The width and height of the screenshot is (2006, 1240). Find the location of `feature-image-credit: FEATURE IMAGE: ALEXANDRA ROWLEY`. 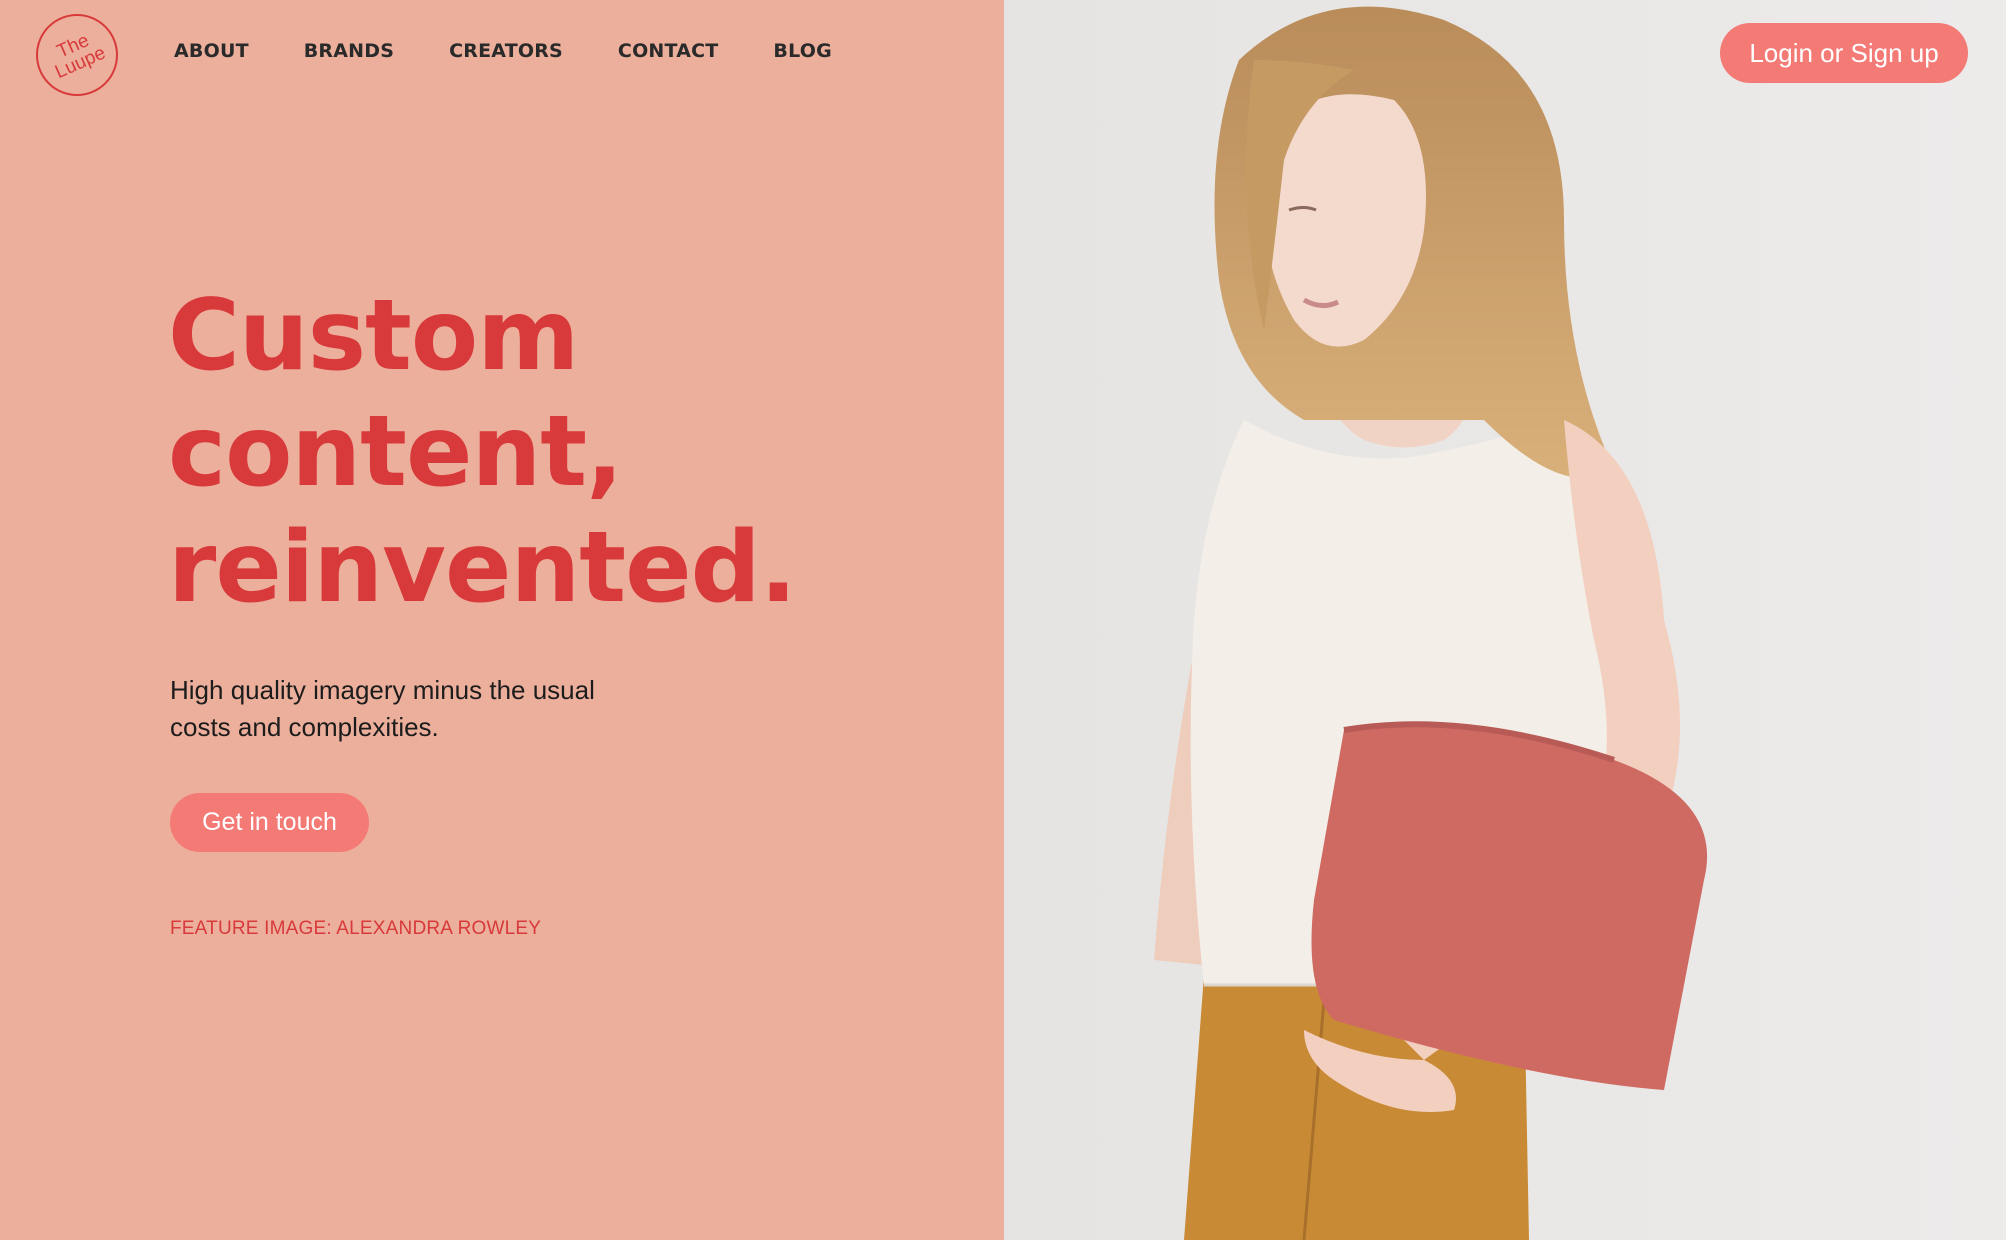

feature-image-credit: FEATURE IMAGE: ALEXANDRA ROWLEY is located at coordinates (356, 928).